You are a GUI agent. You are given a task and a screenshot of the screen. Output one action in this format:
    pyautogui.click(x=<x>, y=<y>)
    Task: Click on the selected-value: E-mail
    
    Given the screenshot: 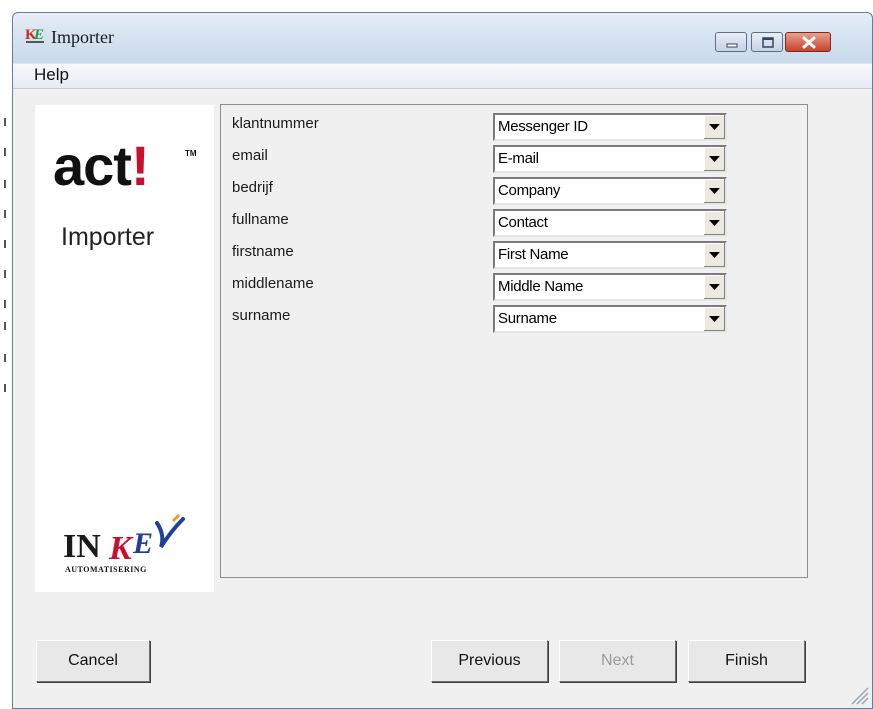 What is the action you would take?
    pyautogui.click(x=518, y=158)
    